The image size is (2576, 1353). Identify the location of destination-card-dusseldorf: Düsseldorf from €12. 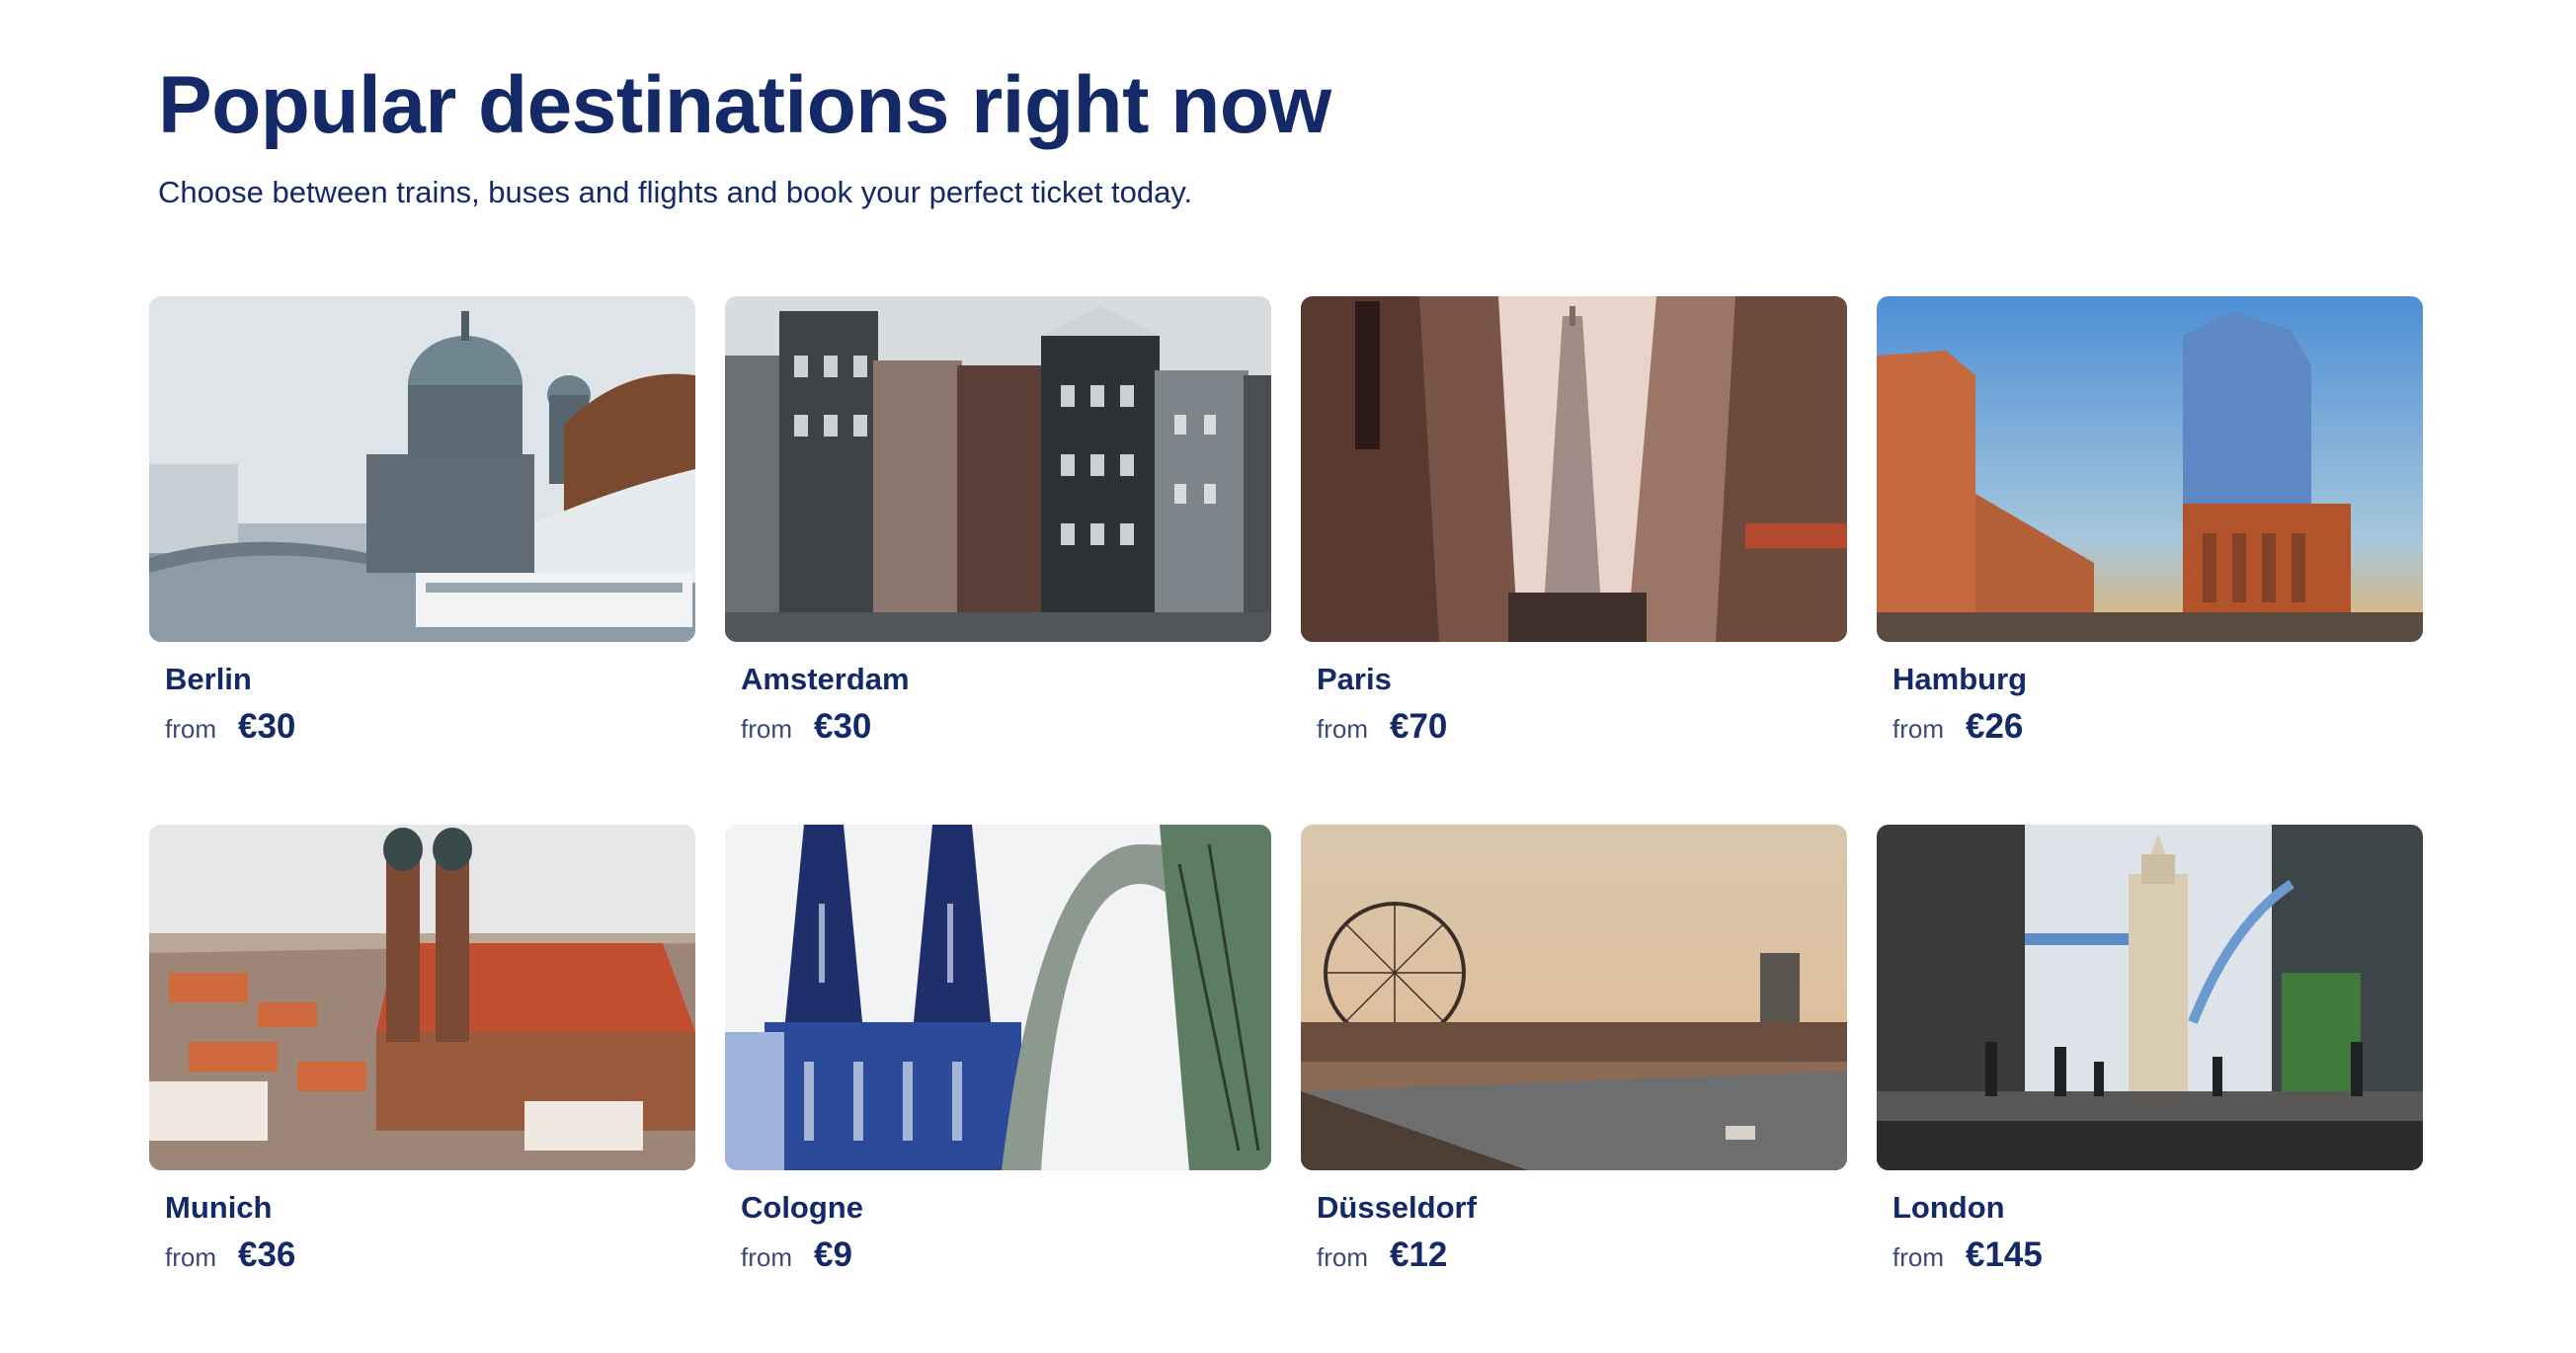
(1574, 1049).